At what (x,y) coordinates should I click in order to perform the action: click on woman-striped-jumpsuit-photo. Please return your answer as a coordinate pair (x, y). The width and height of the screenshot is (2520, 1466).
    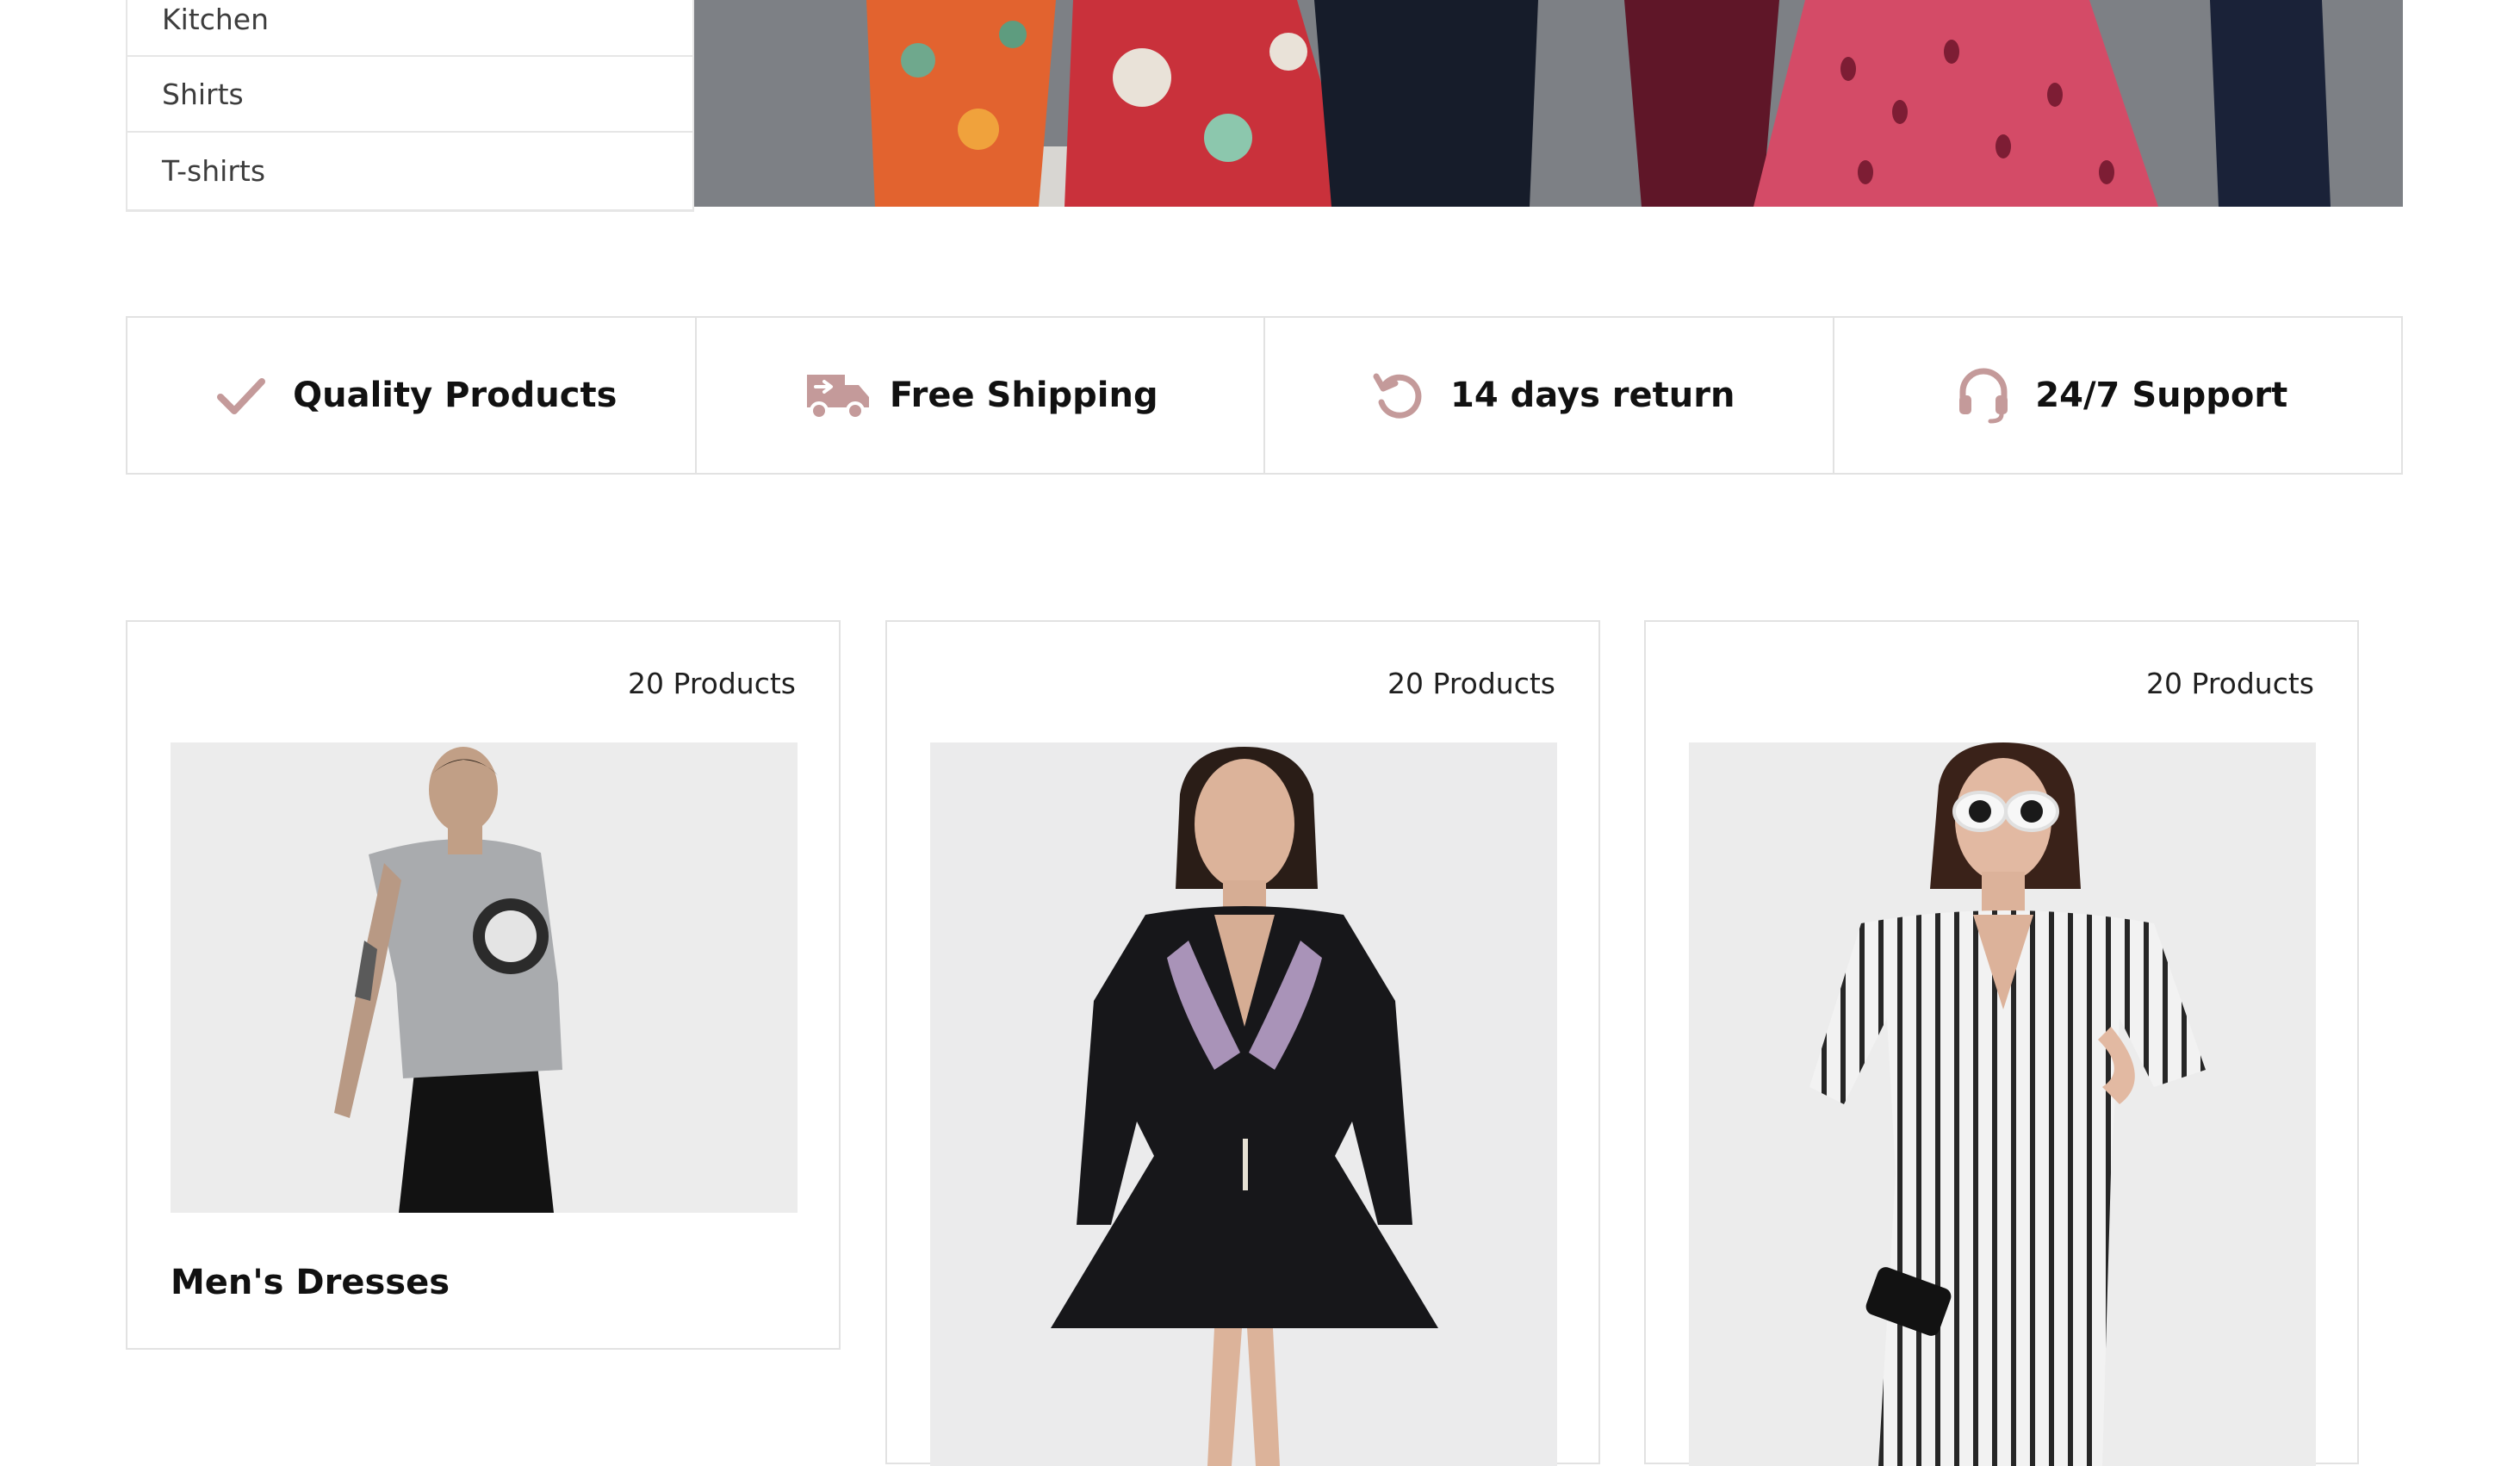
    Looking at the image, I should click on (2003, 1104).